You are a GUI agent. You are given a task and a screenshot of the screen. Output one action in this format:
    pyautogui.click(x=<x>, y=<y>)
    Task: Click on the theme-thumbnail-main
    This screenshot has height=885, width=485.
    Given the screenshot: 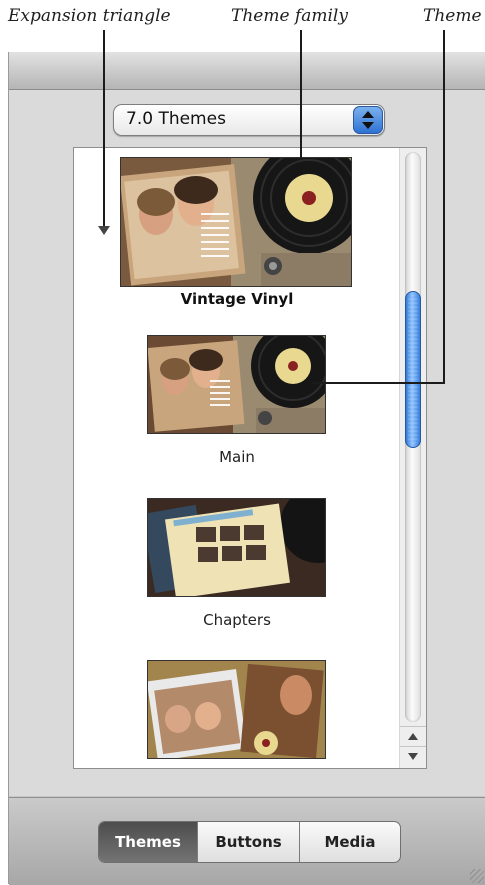 What is the action you would take?
    pyautogui.click(x=236, y=384)
    